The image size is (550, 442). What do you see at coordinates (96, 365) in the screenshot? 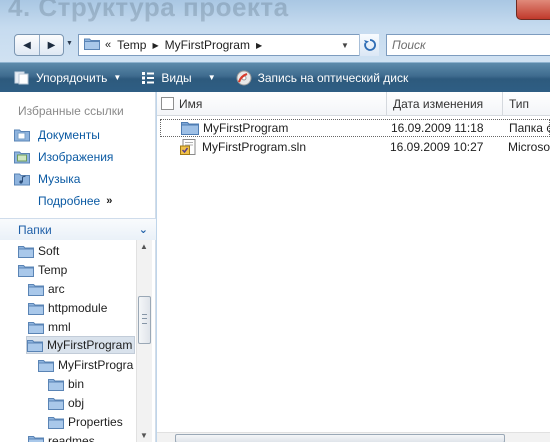
I see `tree-item-label: MyFirstProgra` at bounding box center [96, 365].